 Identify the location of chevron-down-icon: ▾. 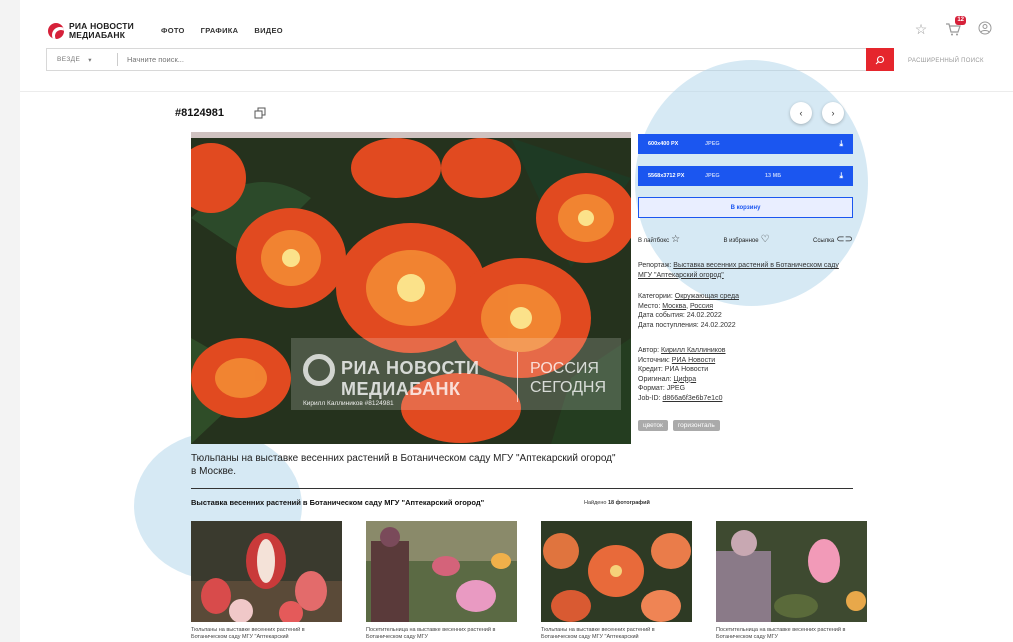
(90, 60).